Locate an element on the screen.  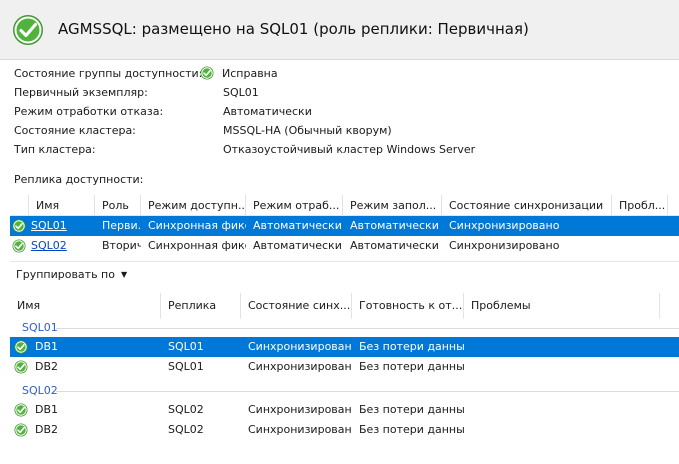
property-value: Отказоустойчивый кластер Windows Server is located at coordinates (349, 149).